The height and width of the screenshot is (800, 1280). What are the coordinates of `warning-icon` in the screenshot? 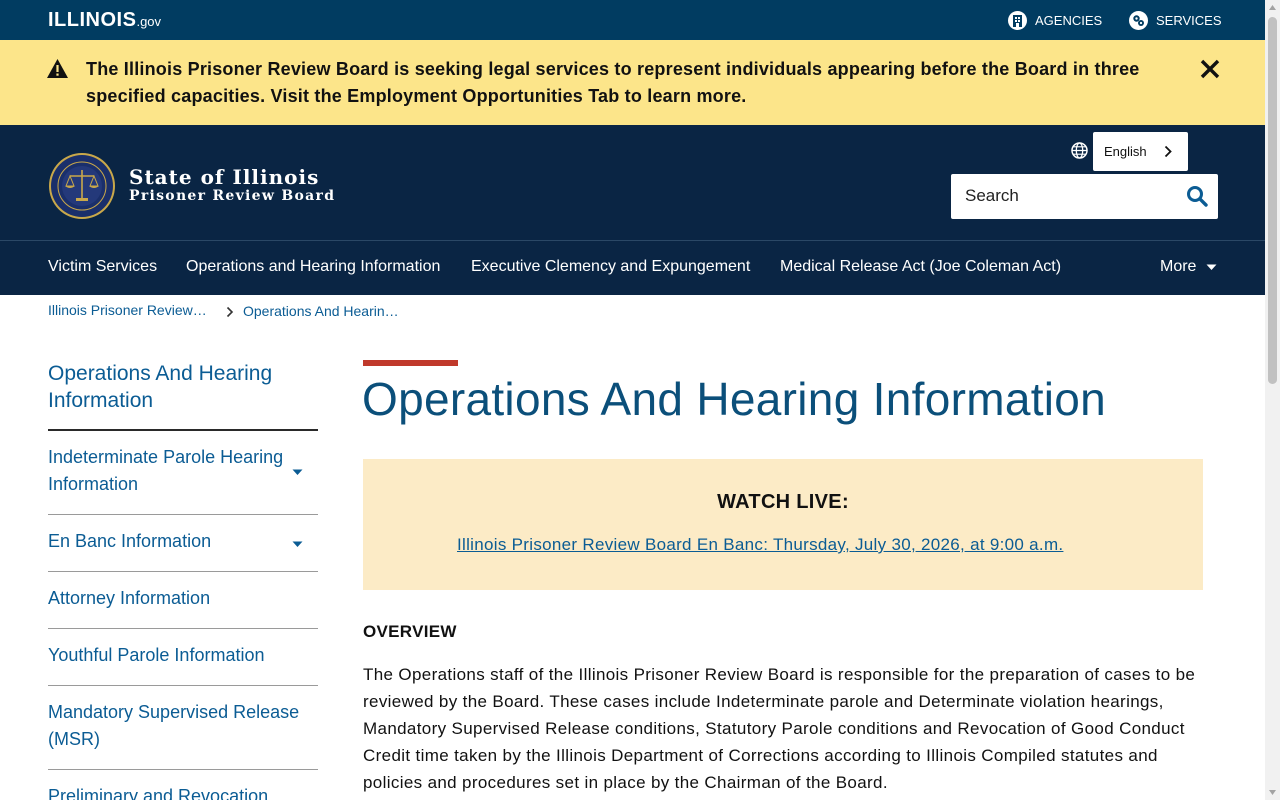 It's located at (57, 68).